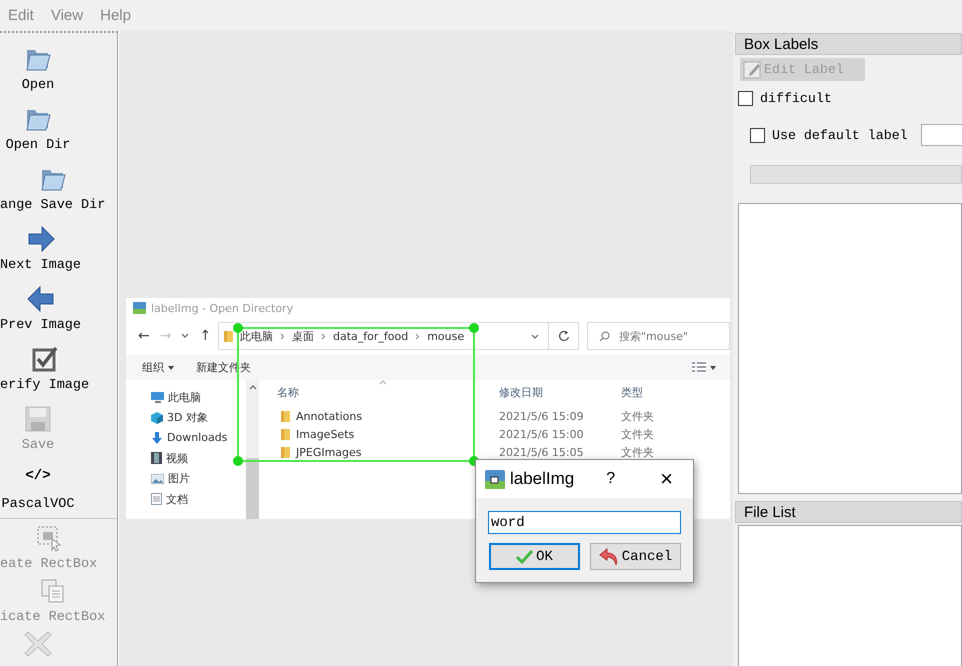 Image resolution: width=962 pixels, height=666 pixels. What do you see at coordinates (525, 557) in the screenshot?
I see `checkmark-icon` at bounding box center [525, 557].